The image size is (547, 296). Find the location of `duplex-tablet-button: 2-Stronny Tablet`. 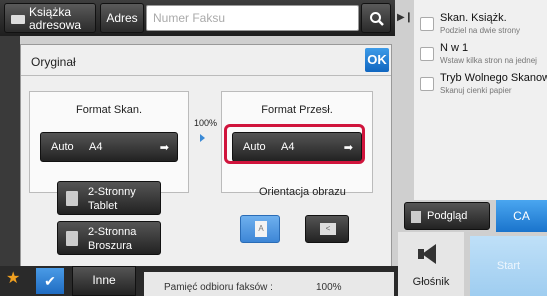

duplex-tablet-button: 2-Stronny Tablet is located at coordinates (109, 198).